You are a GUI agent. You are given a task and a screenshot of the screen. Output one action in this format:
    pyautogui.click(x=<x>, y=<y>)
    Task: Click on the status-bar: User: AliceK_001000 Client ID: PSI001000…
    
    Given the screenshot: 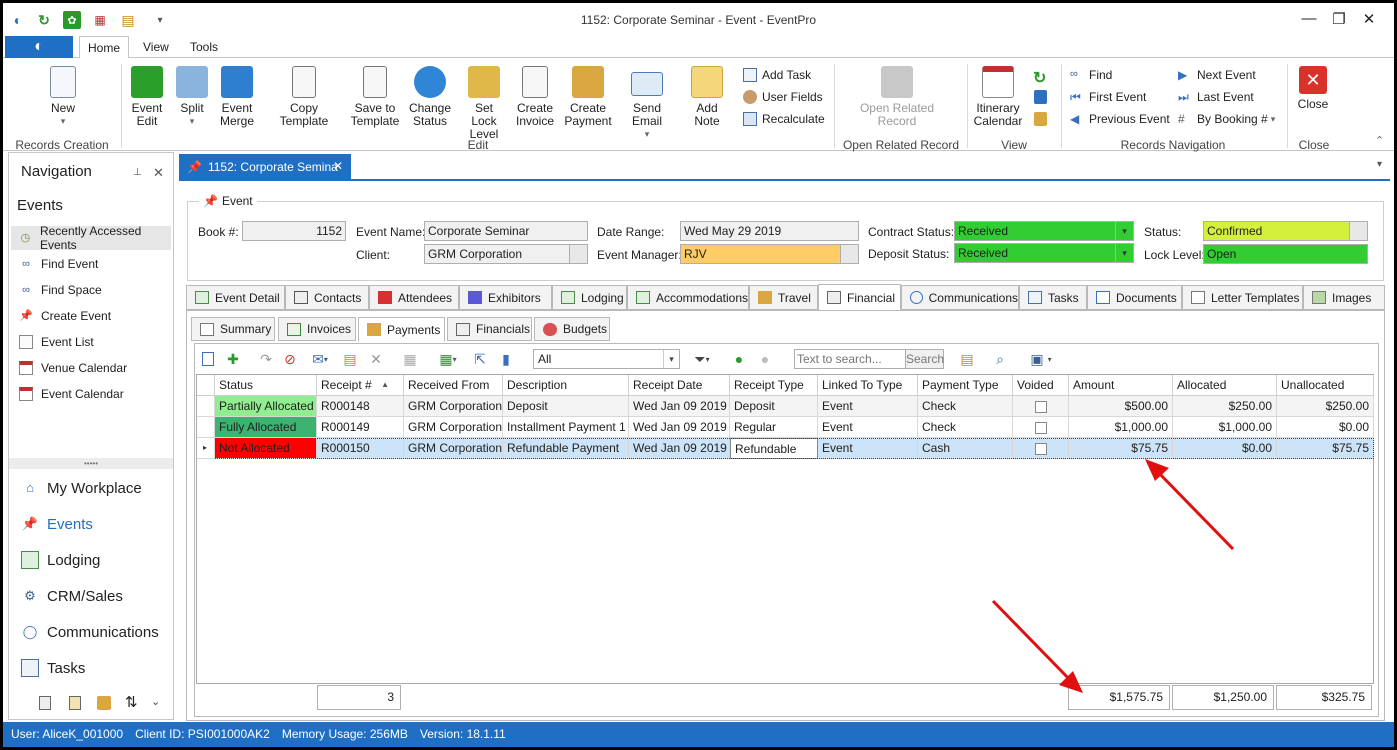 What is the action you would take?
    pyautogui.click(x=698, y=734)
    